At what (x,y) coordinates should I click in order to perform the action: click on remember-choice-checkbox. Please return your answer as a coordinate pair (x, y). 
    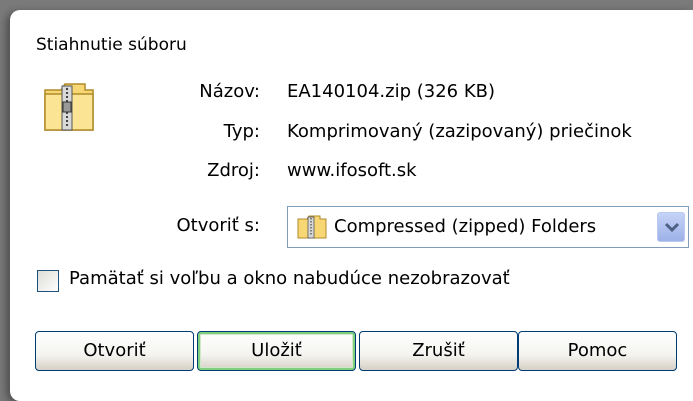
    Looking at the image, I should click on (48, 281).